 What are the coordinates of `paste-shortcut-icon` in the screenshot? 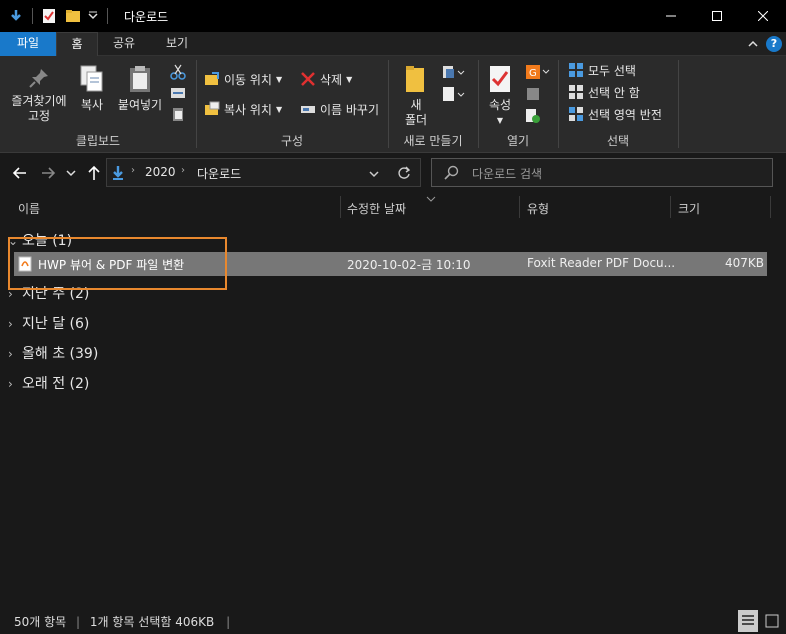 It's located at (178, 114).